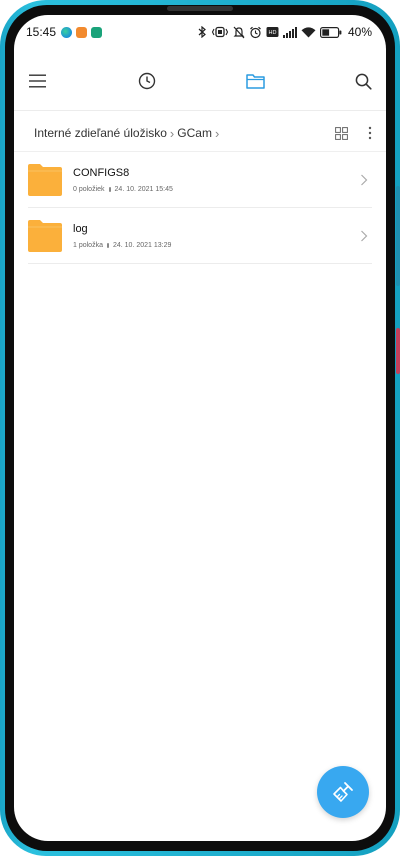  What do you see at coordinates (80, 229) in the screenshot?
I see `file-name: log` at bounding box center [80, 229].